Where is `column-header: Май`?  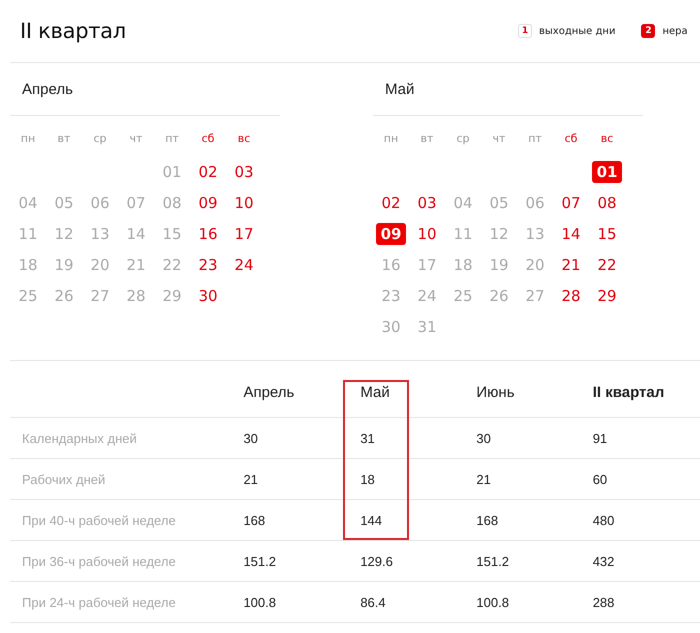
column-header: Май is located at coordinates (375, 392).